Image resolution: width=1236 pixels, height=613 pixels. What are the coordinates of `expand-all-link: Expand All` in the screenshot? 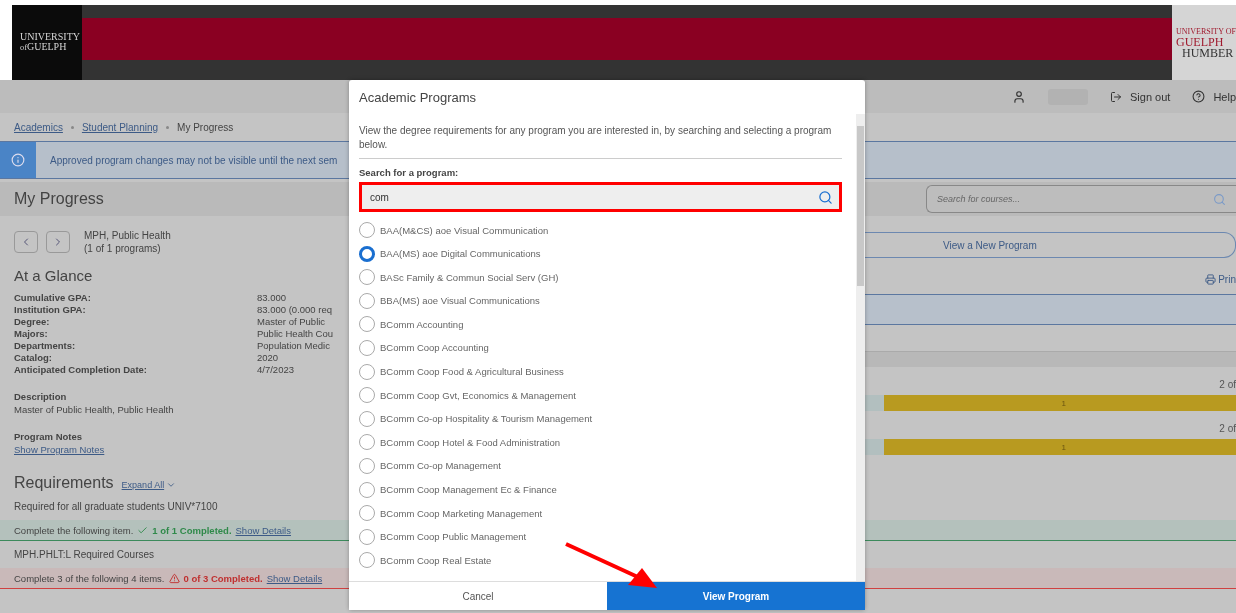 It's located at (149, 485).